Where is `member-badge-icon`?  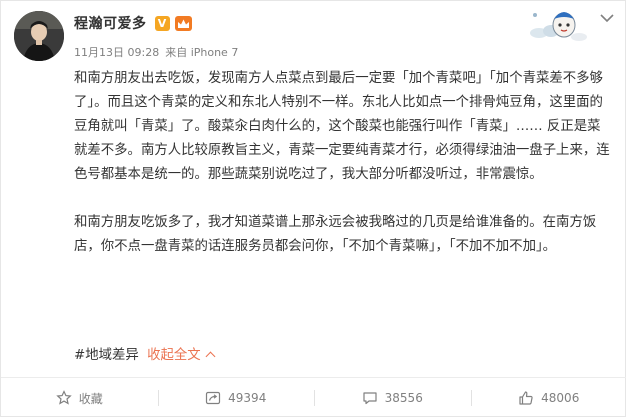
member-badge-icon is located at coordinates (183, 23).